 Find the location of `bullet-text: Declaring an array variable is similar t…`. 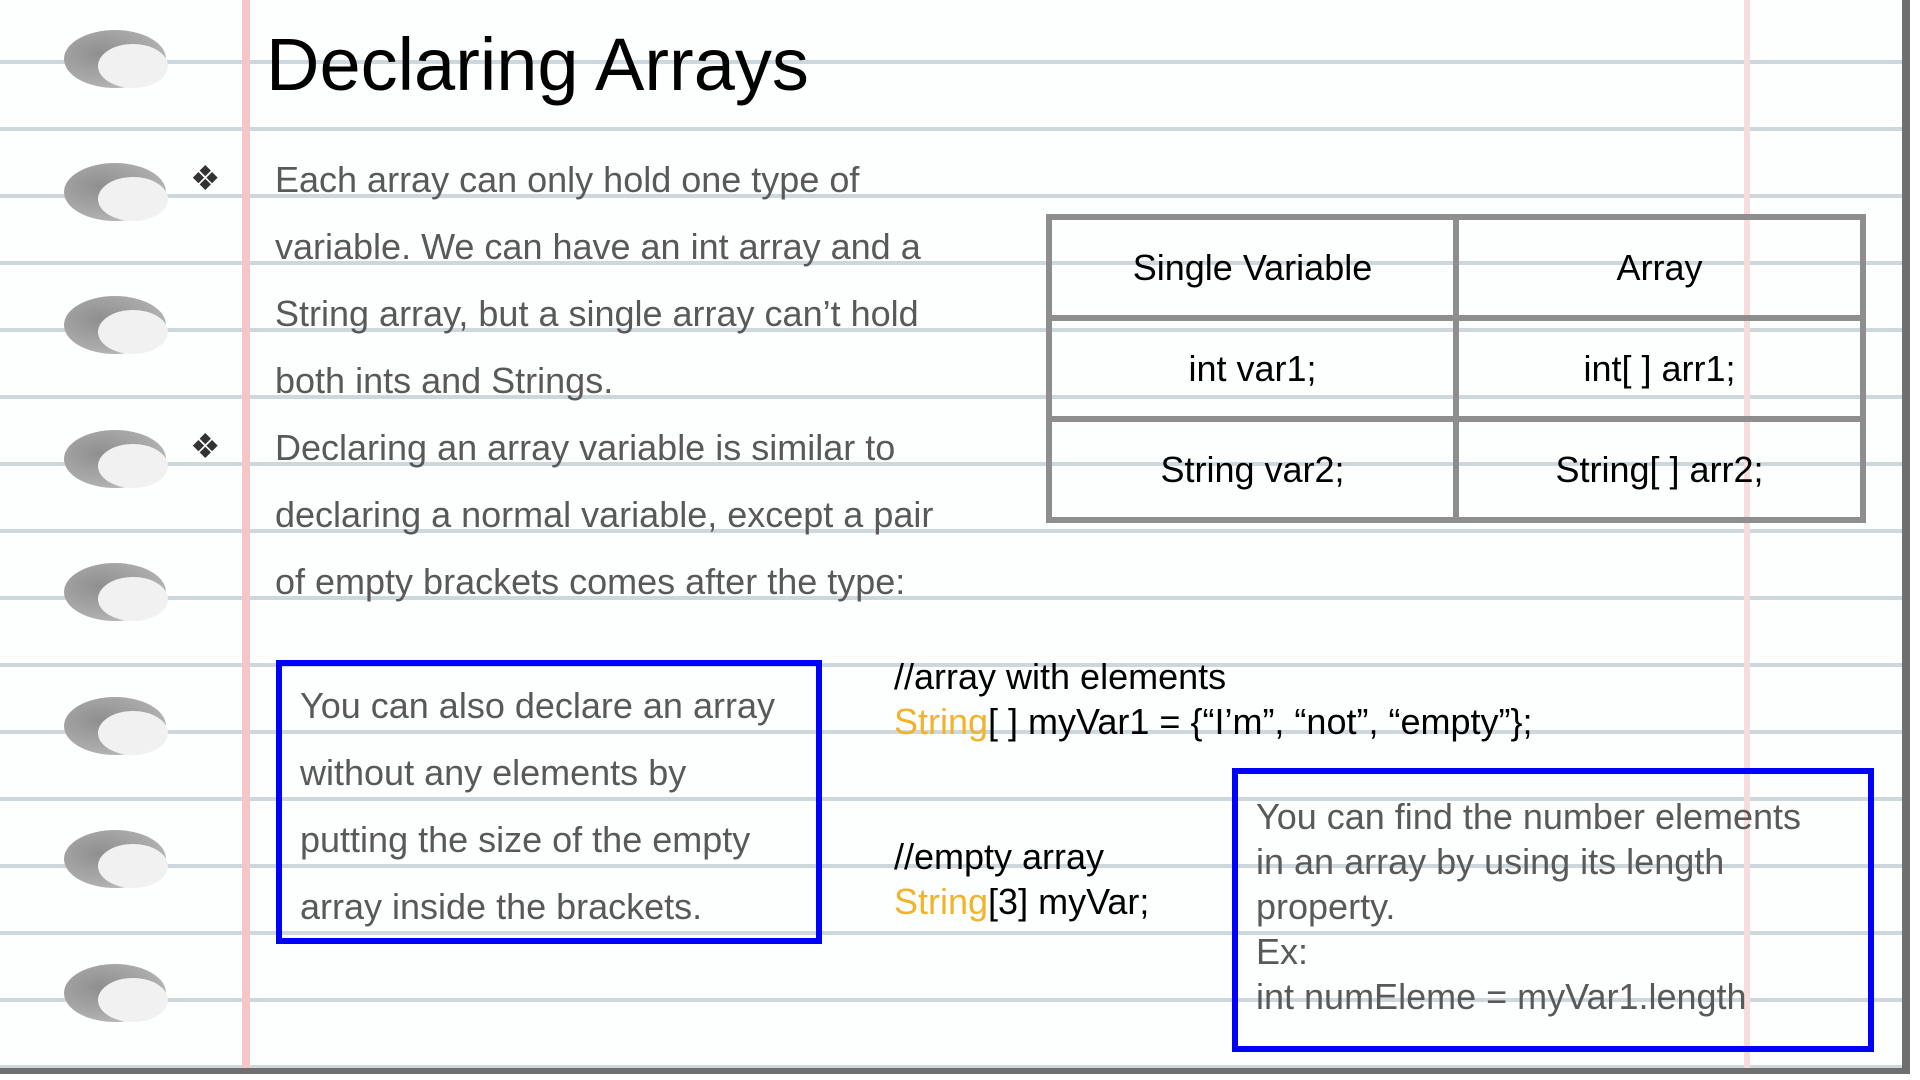

bullet-text: Declaring an array variable is similar t… is located at coordinates (604, 514).